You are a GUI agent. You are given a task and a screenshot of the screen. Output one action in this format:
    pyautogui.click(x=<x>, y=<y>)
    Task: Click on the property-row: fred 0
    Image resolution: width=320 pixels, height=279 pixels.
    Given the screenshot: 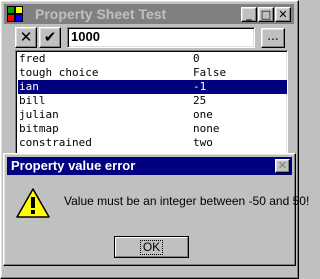 What is the action you would take?
    pyautogui.click(x=152, y=59)
    